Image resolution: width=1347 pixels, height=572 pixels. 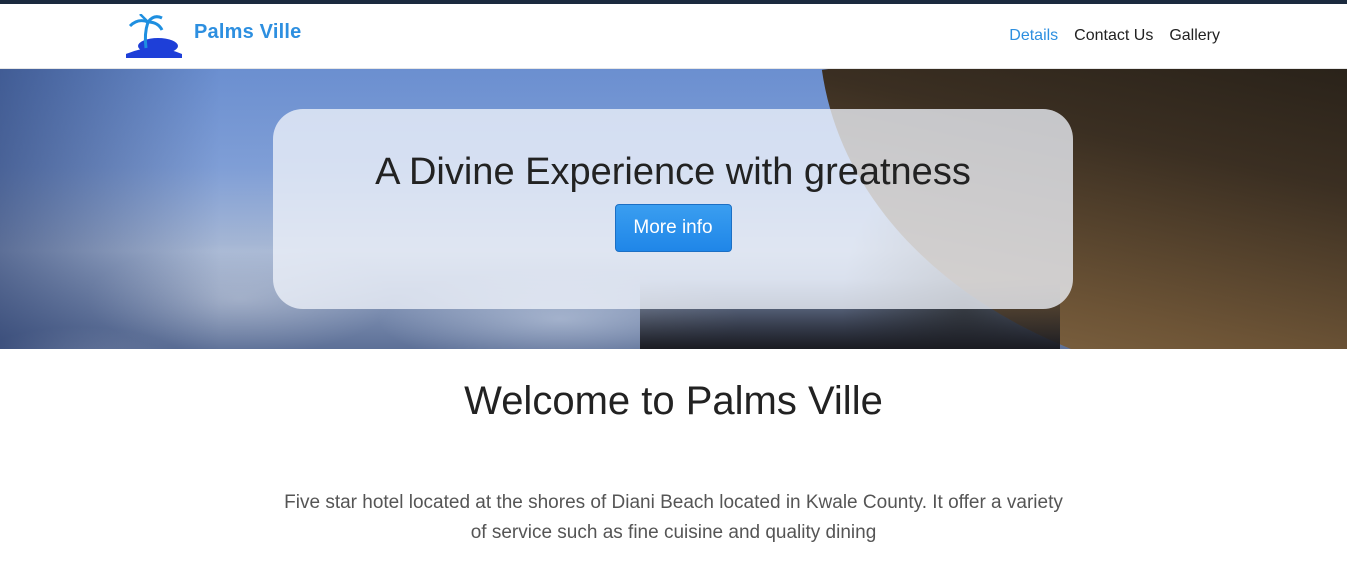 I want to click on nav-item-contact-us: Contact Us, so click(x=1113, y=35).